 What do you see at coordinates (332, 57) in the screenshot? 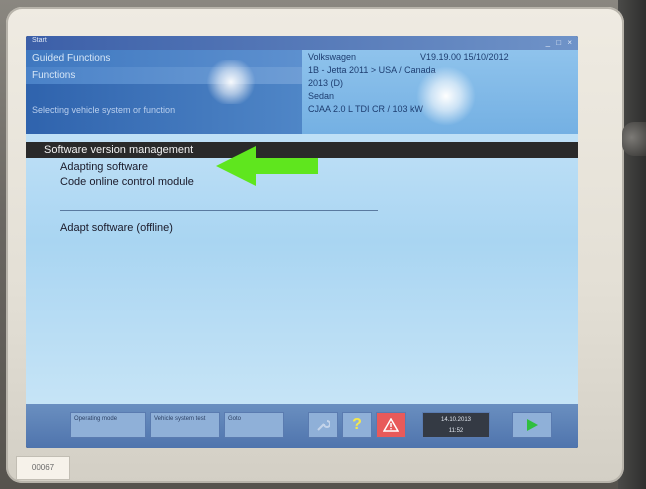
I see `vehicle-make: Volkswagen` at bounding box center [332, 57].